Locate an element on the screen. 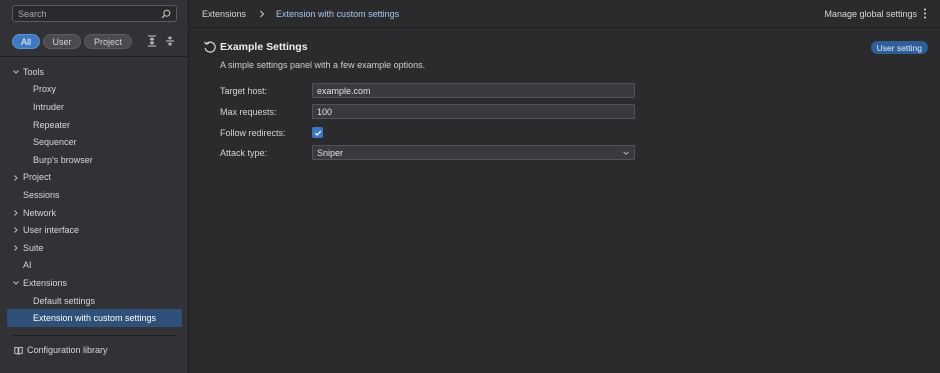 This screenshot has height=373, width=940. tree-item-ai: AI is located at coordinates (94, 266).